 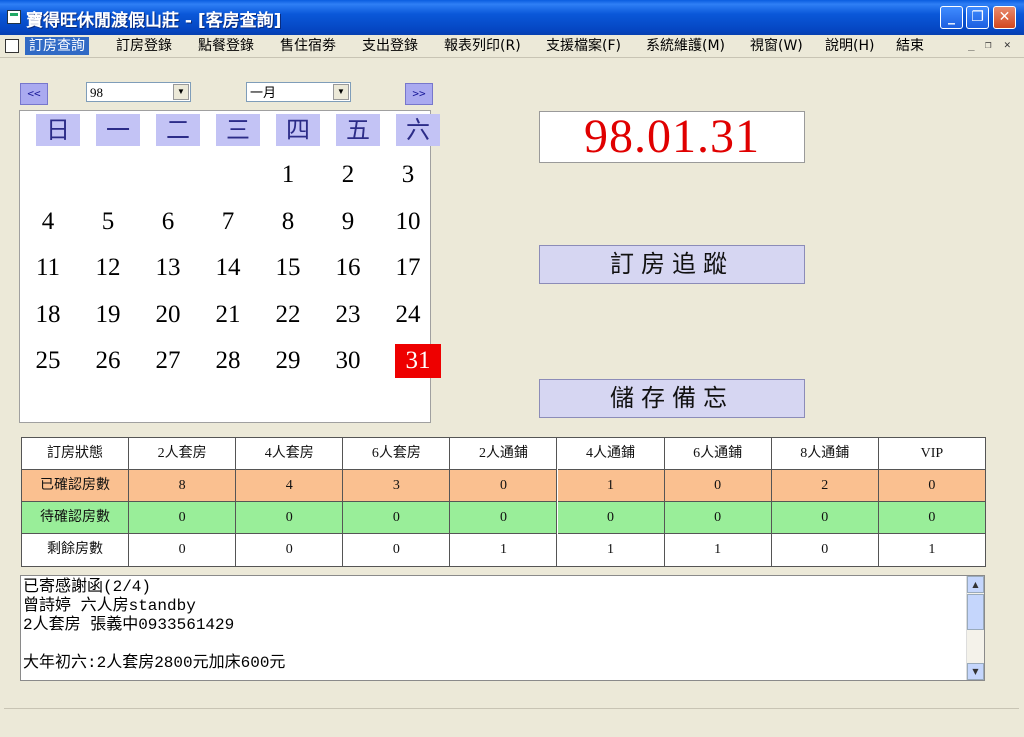 I want to click on calendar-day: 25, so click(x=48, y=361).